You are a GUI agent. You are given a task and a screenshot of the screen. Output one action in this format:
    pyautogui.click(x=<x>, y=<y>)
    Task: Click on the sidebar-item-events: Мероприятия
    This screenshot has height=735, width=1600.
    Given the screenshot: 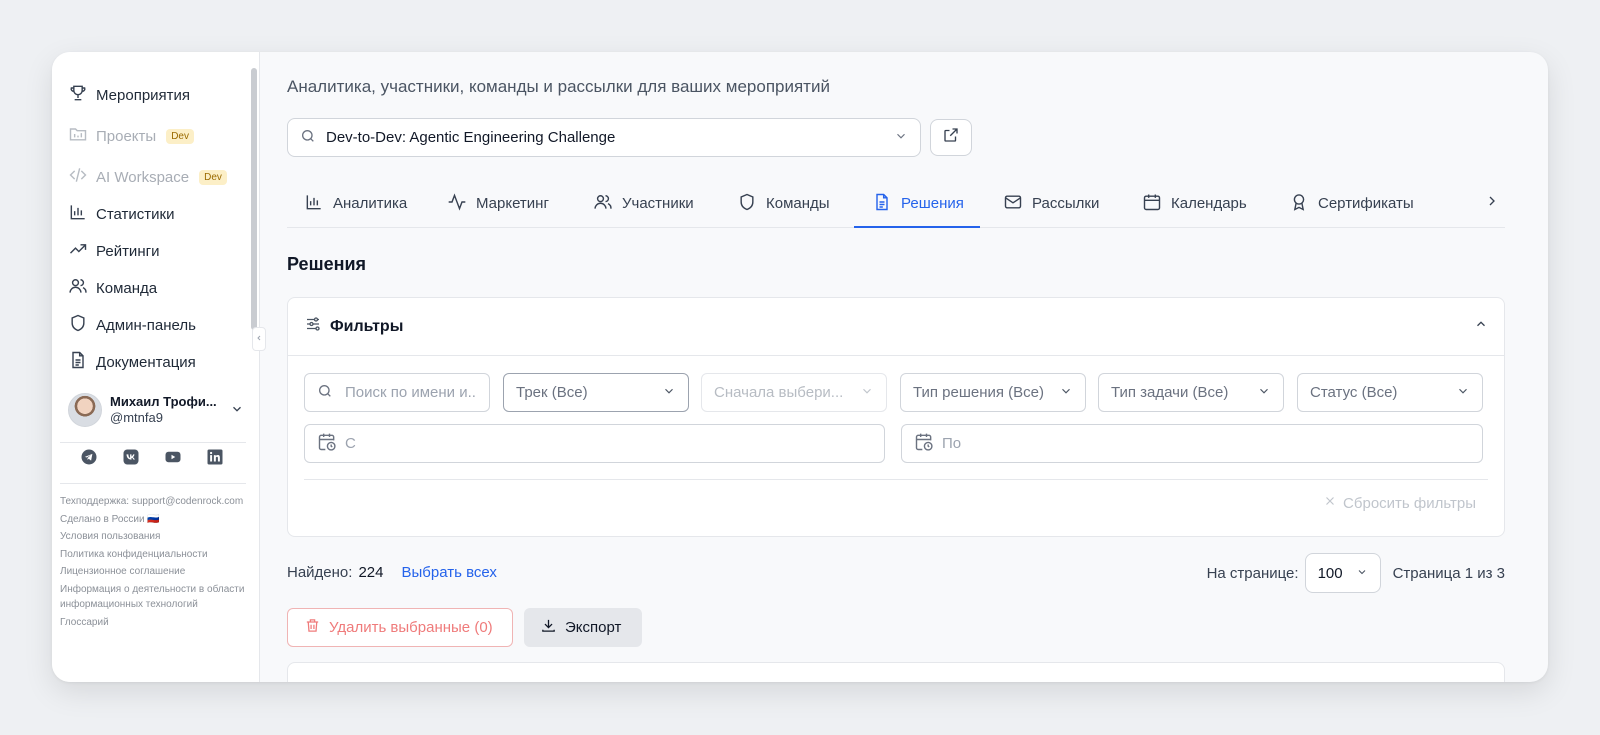 What is the action you would take?
    pyautogui.click(x=129, y=95)
    